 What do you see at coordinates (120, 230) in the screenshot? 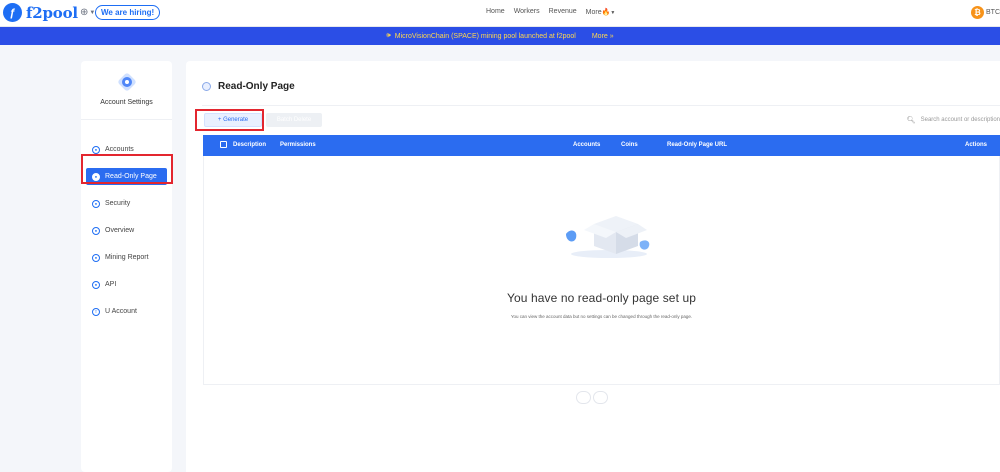
I see `sidebar-item-label: Overview` at bounding box center [120, 230].